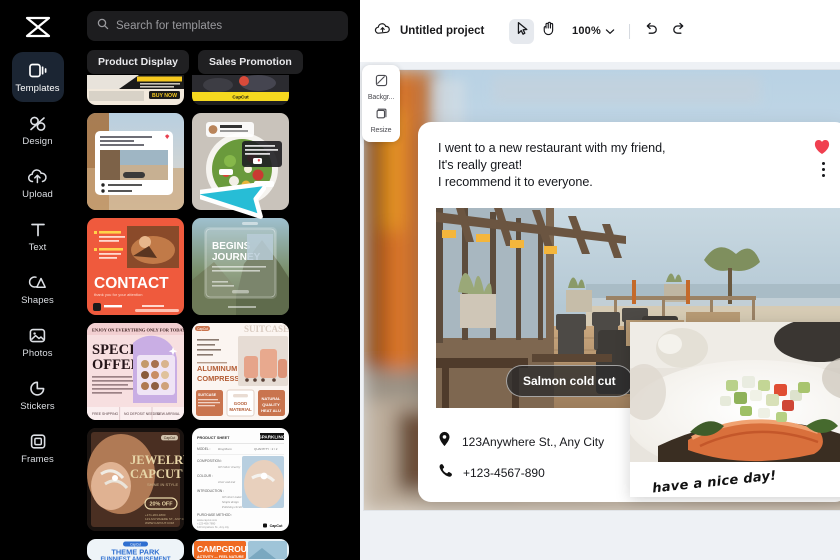 Image resolution: width=840 pixels, height=560 pixels. Describe the element at coordinates (271, 398) in the screenshot. I see `svg-text: NATURAL` at that location.